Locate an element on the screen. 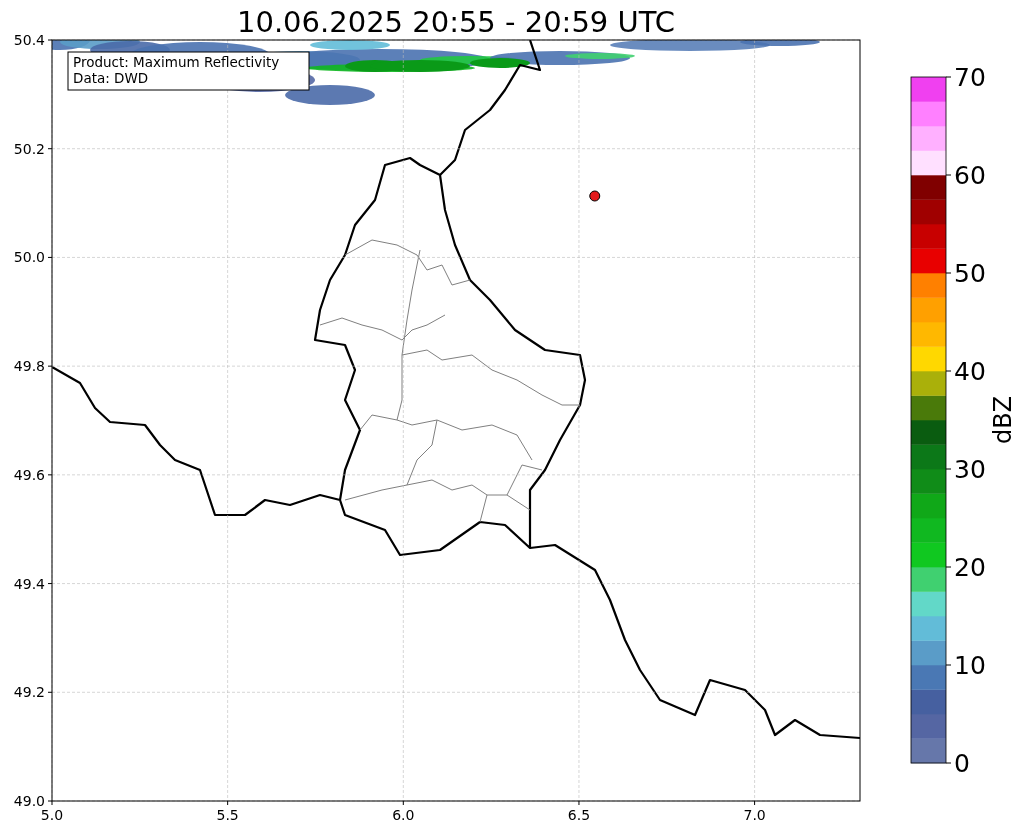 This screenshot has width=1023, height=834. colorbar-tick-label: 70 is located at coordinates (970, 77).